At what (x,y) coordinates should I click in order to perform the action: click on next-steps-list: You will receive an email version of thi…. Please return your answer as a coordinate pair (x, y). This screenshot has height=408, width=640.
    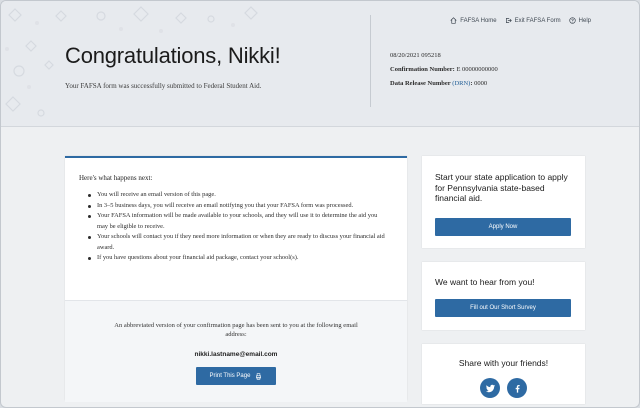
    Looking at the image, I should click on (237, 227).